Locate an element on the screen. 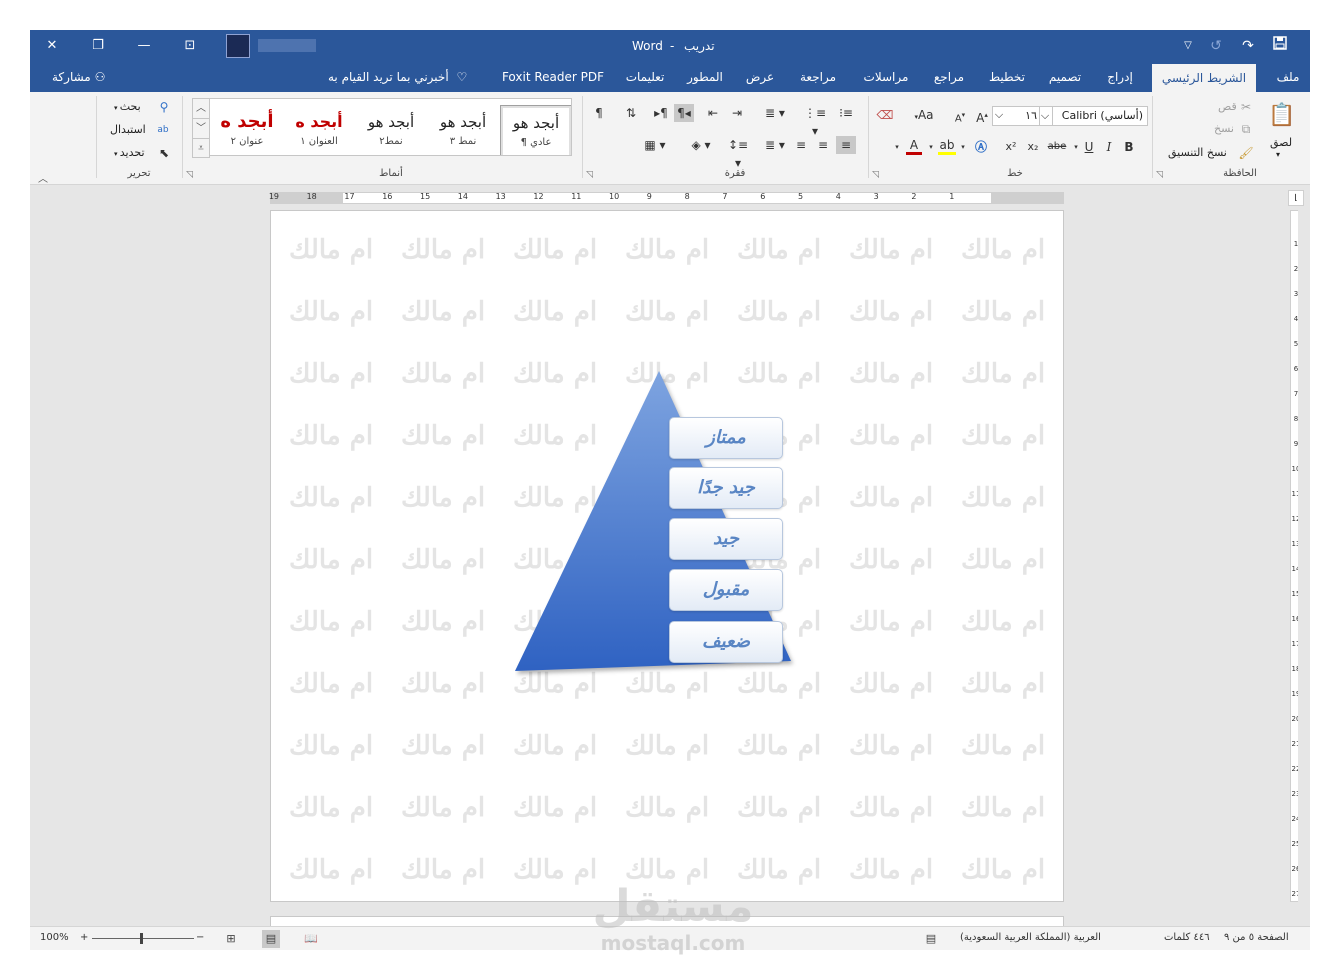 Image resolution: width=1340 pixels, height=980 pixels. text-effects-dropdown-icon: ▾ is located at coordinates (963, 147).